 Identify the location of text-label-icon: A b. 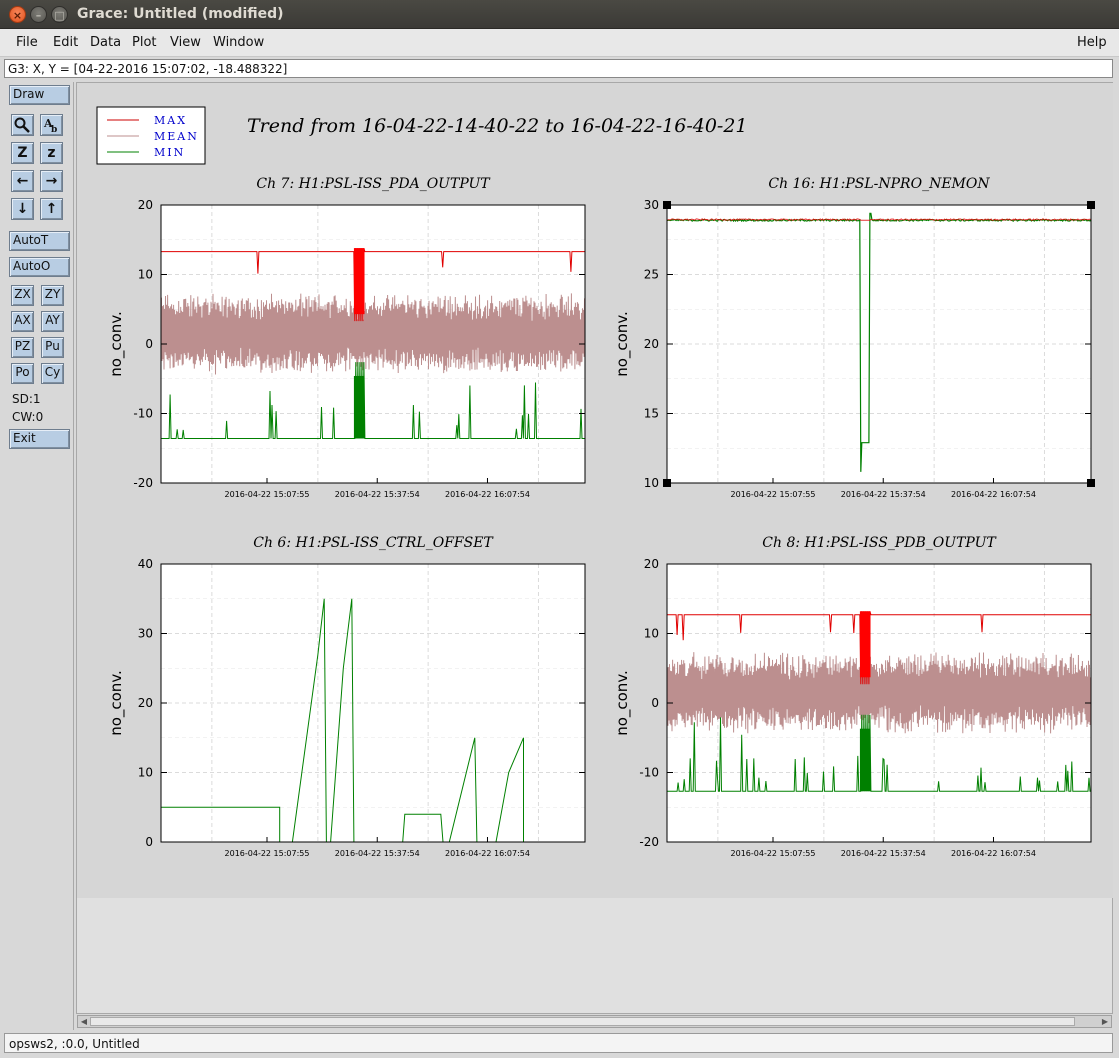
(50, 126).